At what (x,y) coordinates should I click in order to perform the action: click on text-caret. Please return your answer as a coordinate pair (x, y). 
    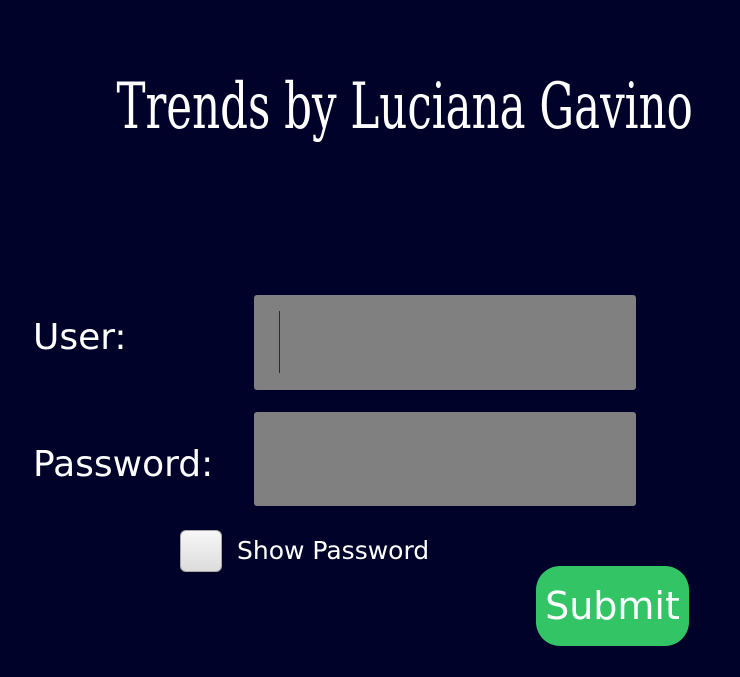
    Looking at the image, I should click on (279, 342).